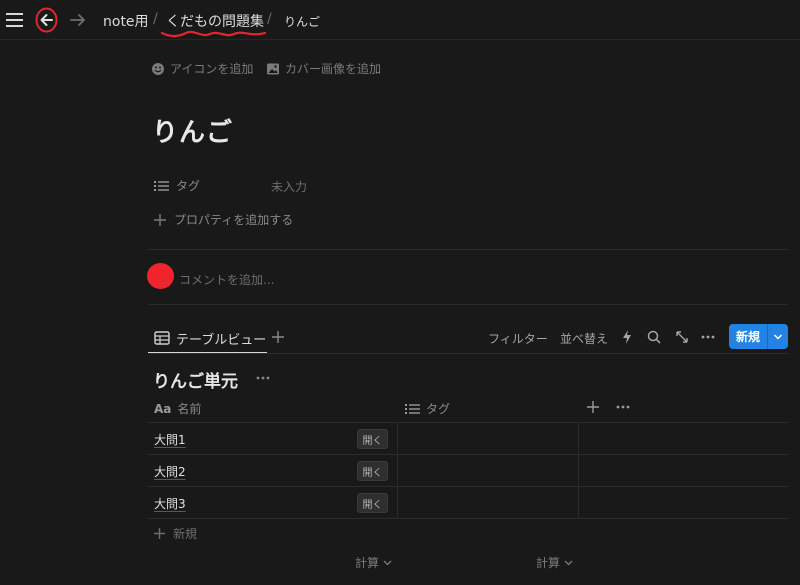 This screenshot has height=585, width=800. I want to click on column-header-tag: タグ, so click(427, 408).